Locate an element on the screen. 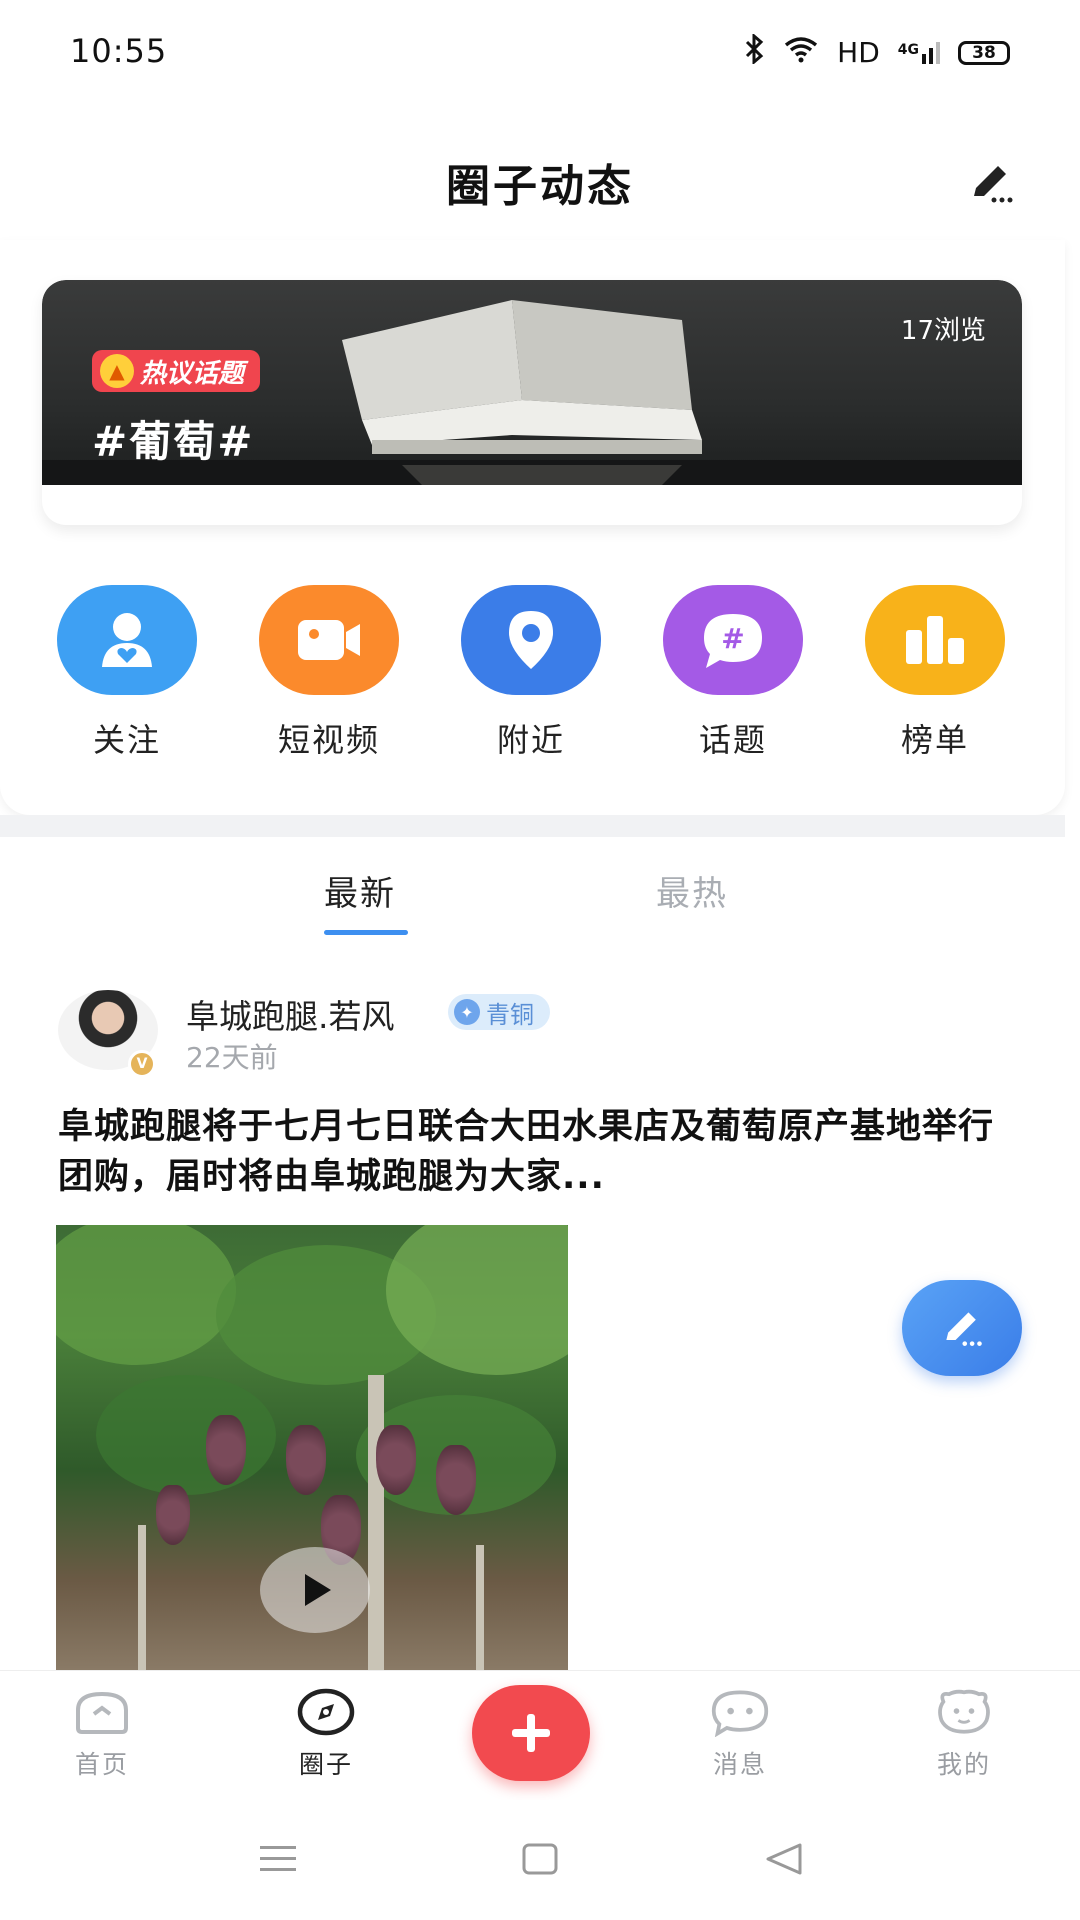 This screenshot has height=1920, width=1080. profile-icon is located at coordinates (964, 1712).